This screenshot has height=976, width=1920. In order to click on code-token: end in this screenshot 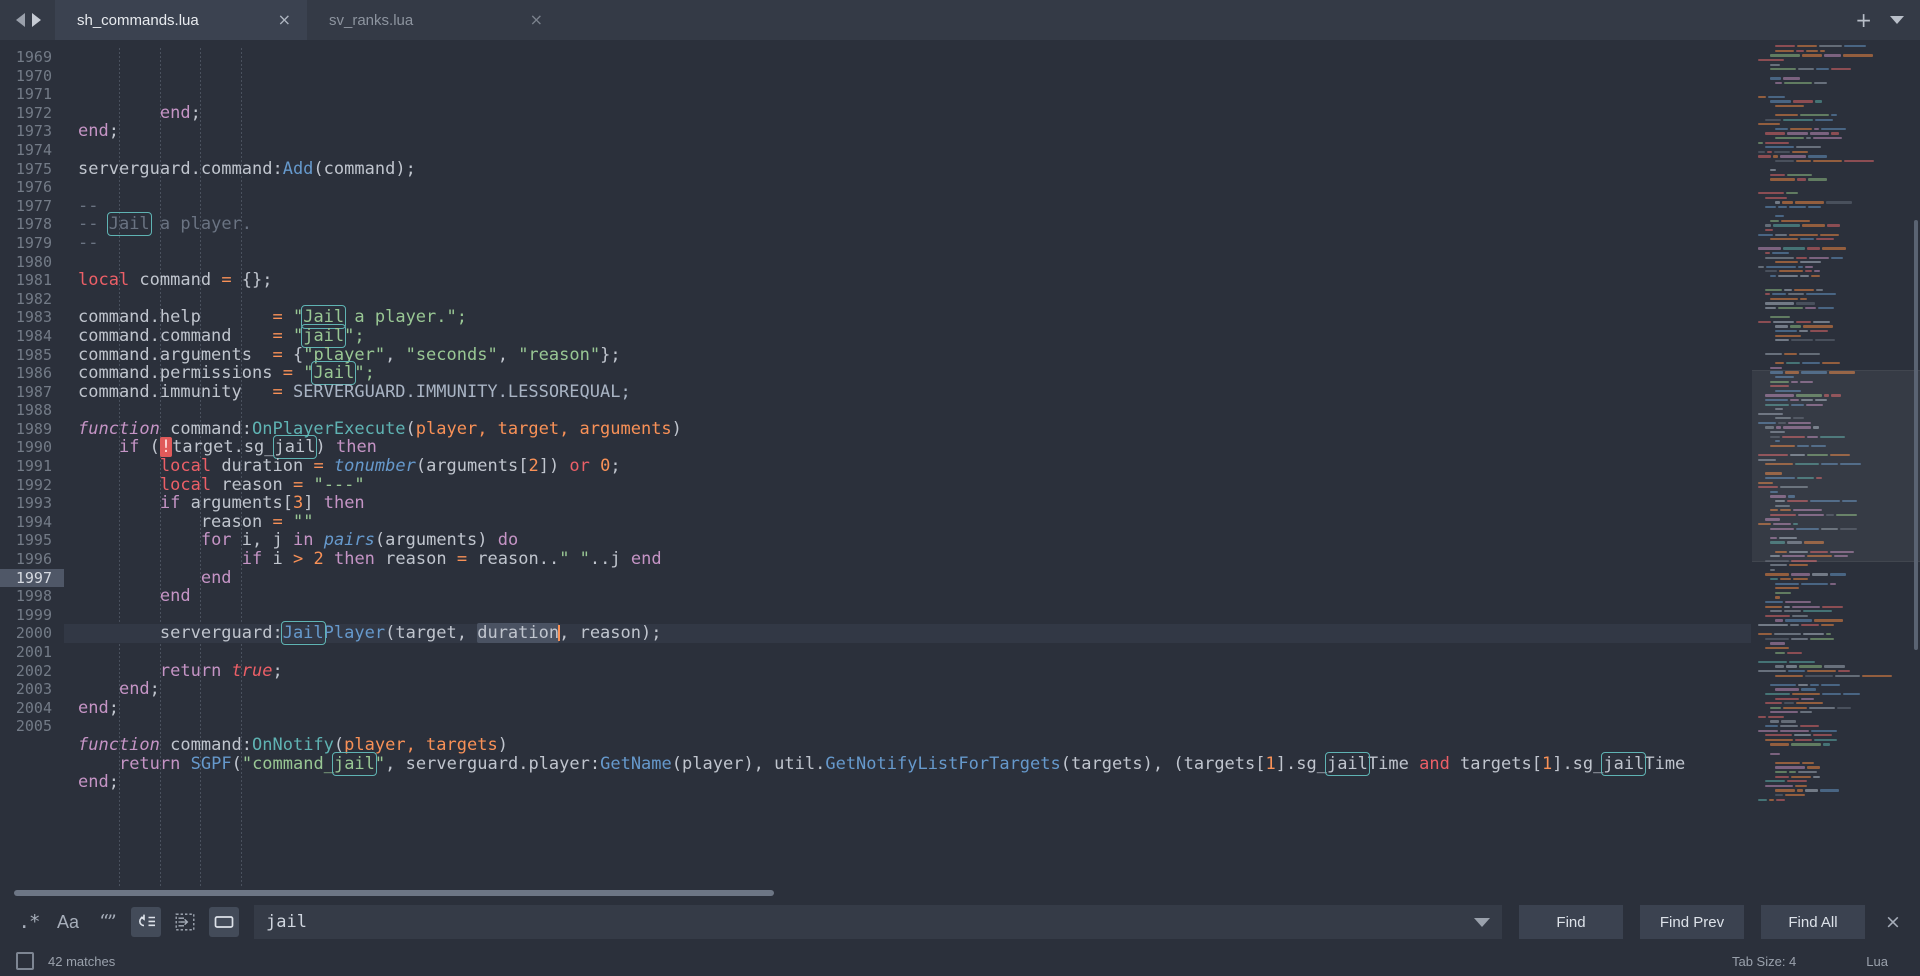, I will do `click(93, 707)`.